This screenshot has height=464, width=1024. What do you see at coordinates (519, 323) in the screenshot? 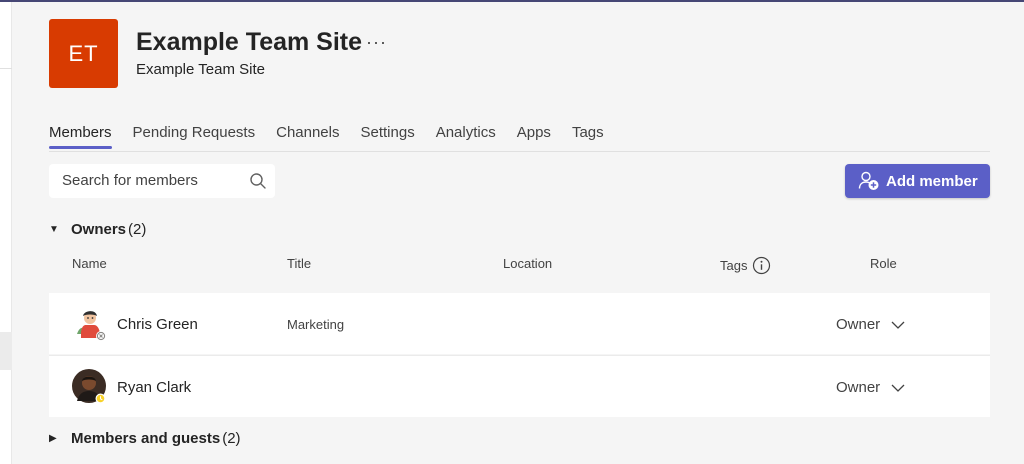
I see `member-row: Chris Green Marketing Owner` at bounding box center [519, 323].